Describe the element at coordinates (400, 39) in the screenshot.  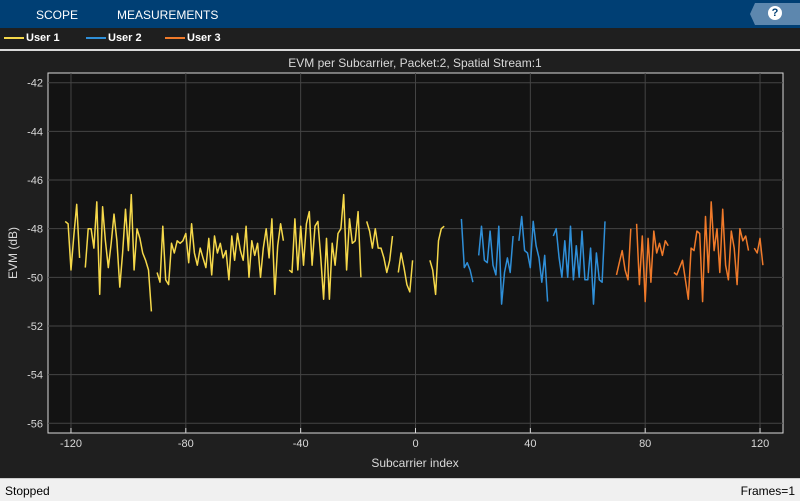
I see `legend: User 1 User 2 User 3` at that location.